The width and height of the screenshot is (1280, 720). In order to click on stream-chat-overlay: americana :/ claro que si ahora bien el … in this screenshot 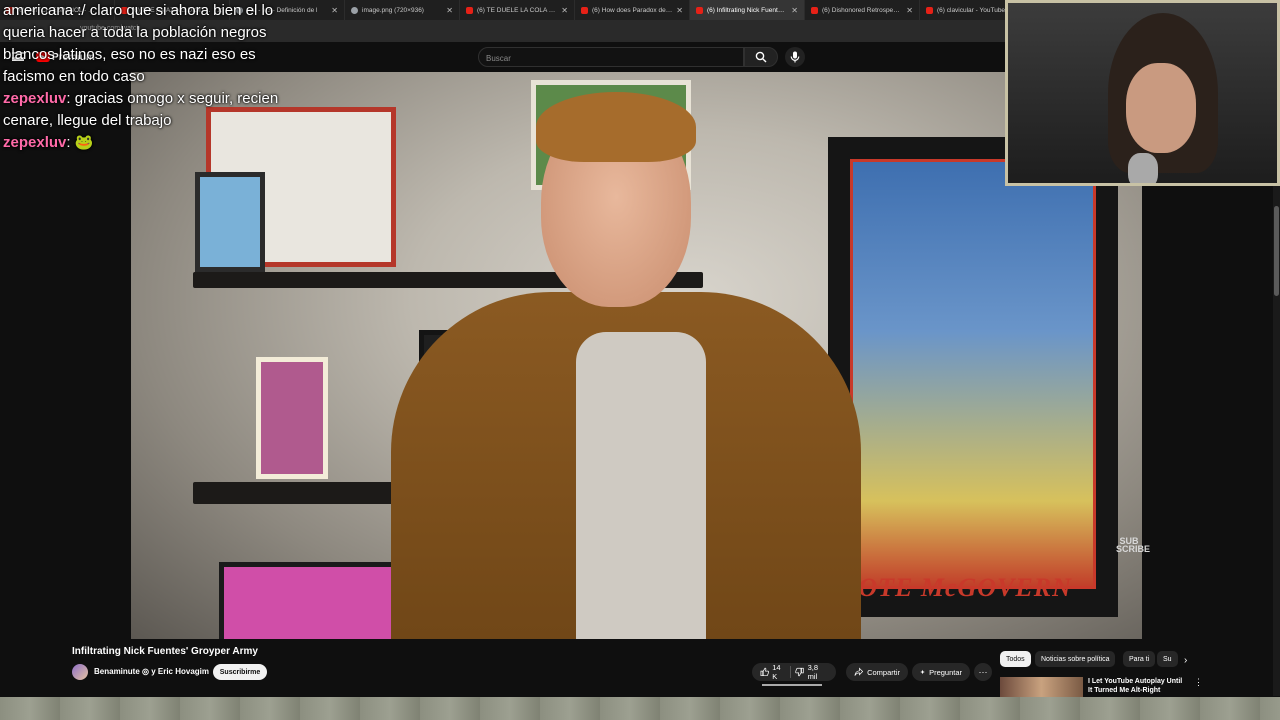, I will do `click(153, 77)`.